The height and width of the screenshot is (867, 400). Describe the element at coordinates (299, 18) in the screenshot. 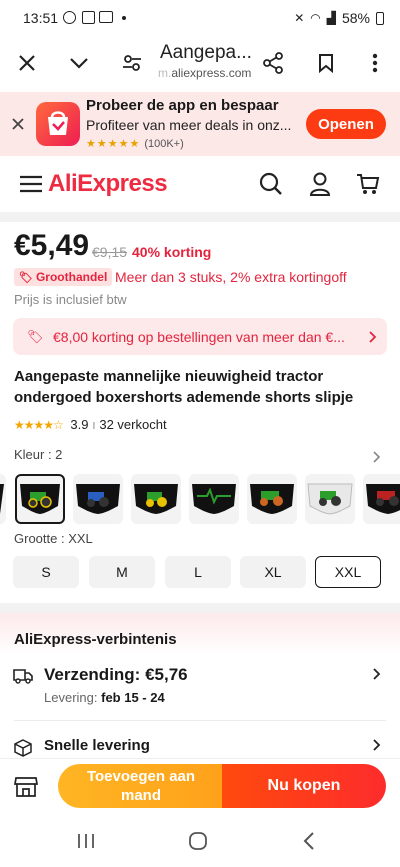

I see `mute-icon: ✕` at that location.